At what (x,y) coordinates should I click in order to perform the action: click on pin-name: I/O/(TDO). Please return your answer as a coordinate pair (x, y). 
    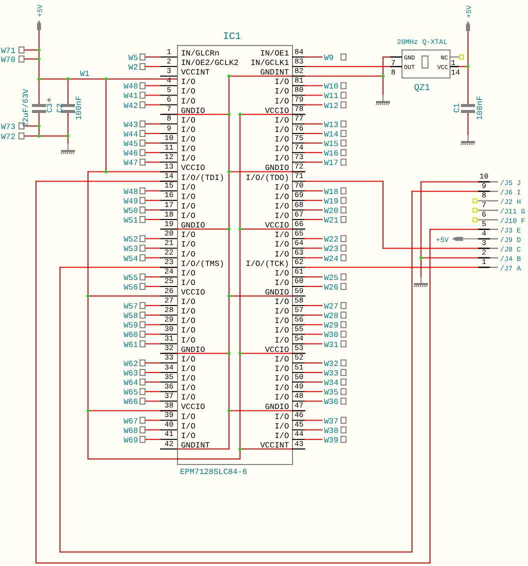
    Looking at the image, I should click on (267, 178).